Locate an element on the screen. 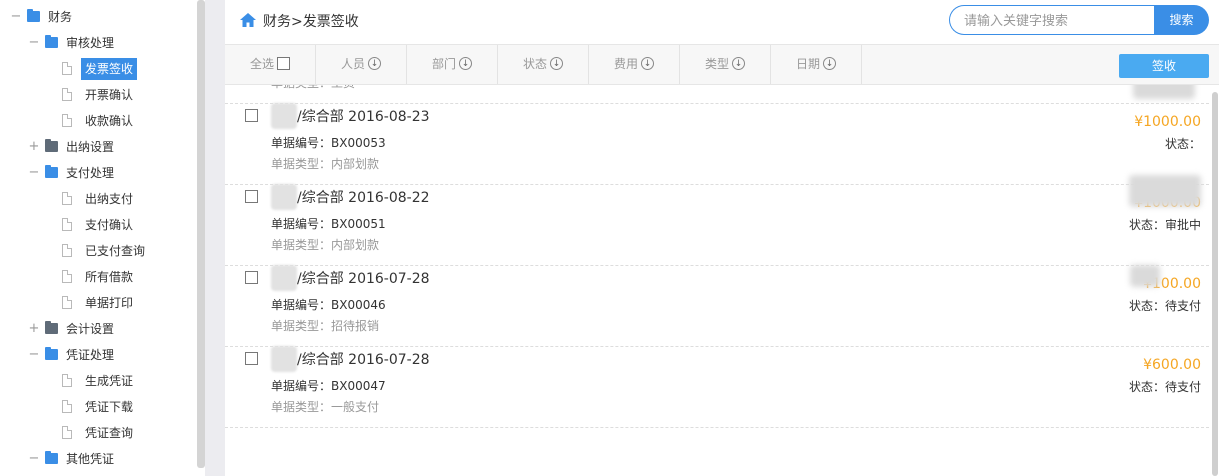  tree-item-label: 支付确认 is located at coordinates (109, 225).